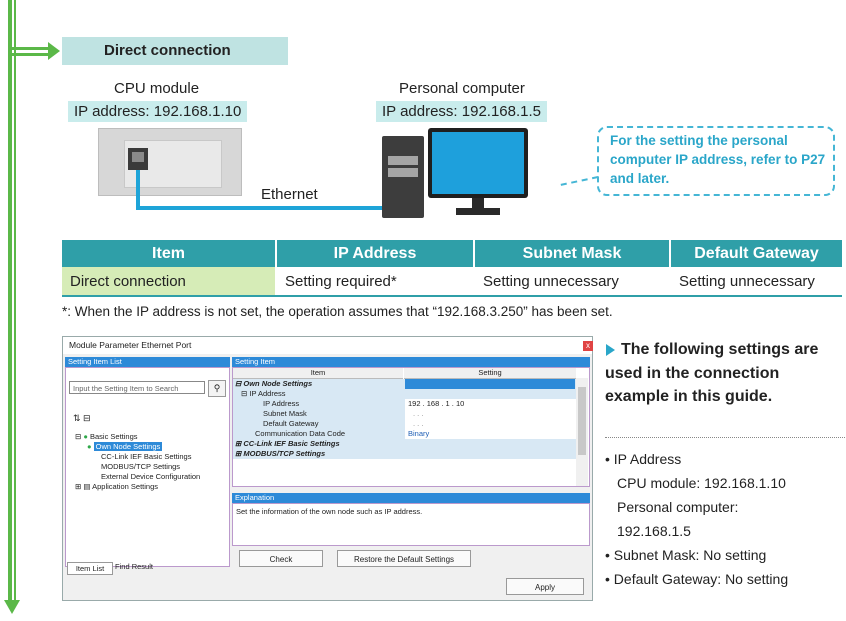  I want to click on grid-row: Subnet Mask. . ., so click(408, 414).